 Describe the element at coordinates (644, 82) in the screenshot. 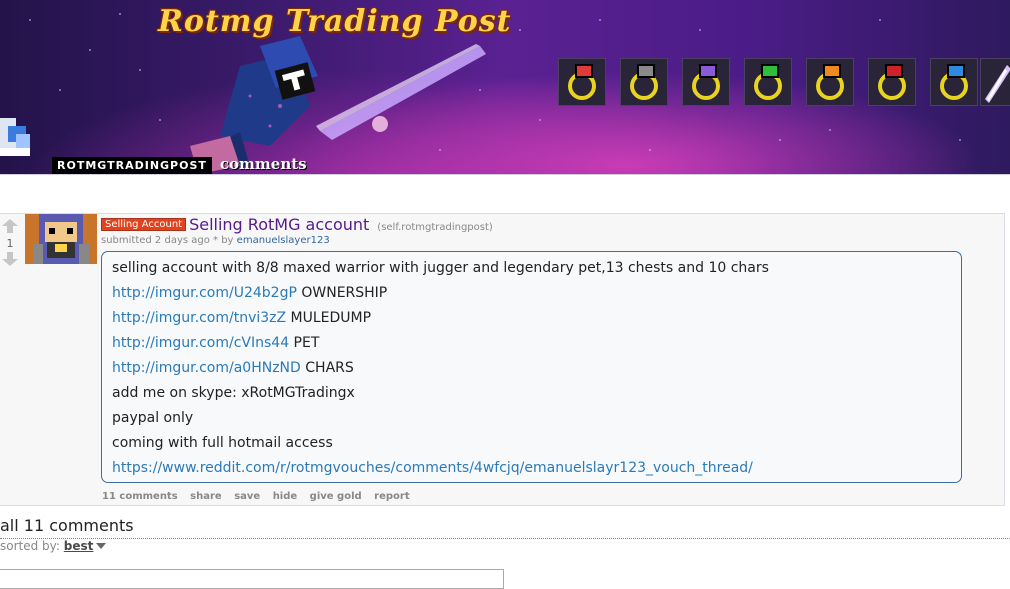

I see `gray-ring-icon` at that location.